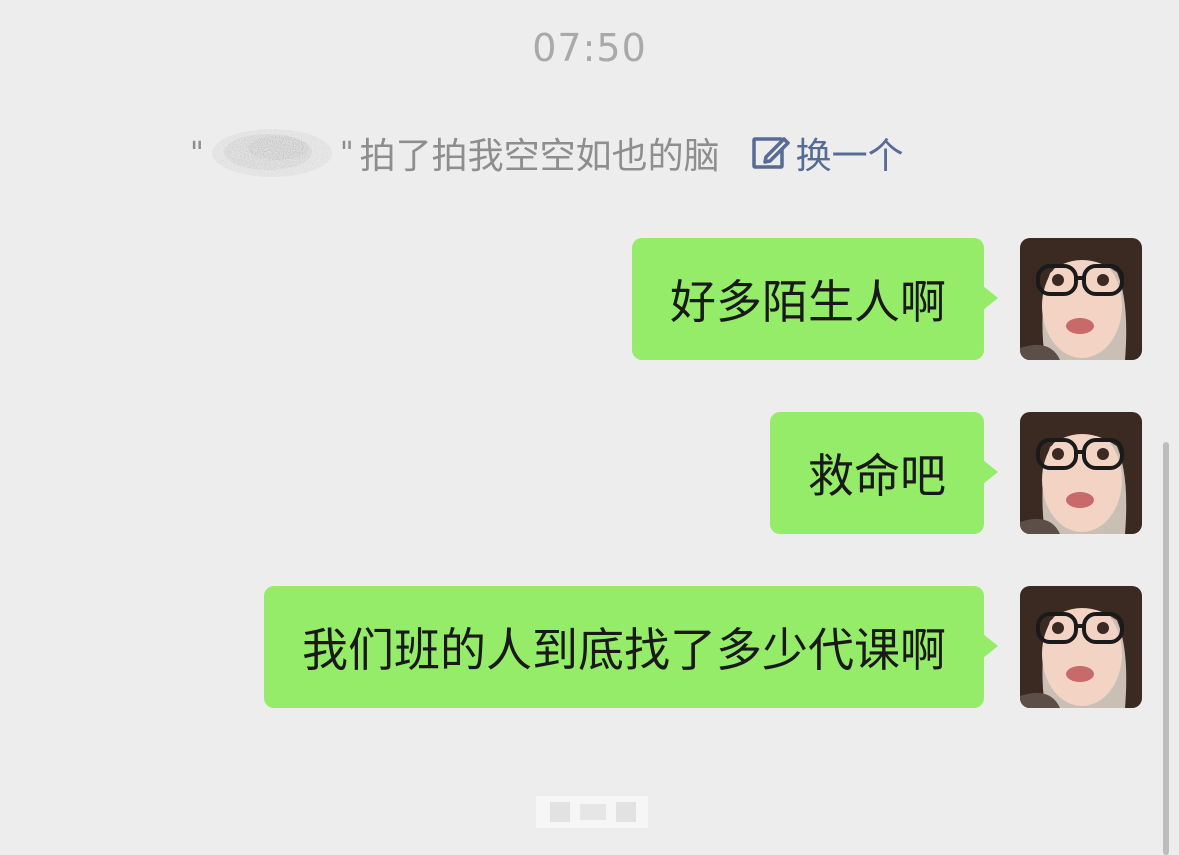 The image size is (1179, 855). I want to click on message-bubble: 好多陌生人啊, so click(815, 299).